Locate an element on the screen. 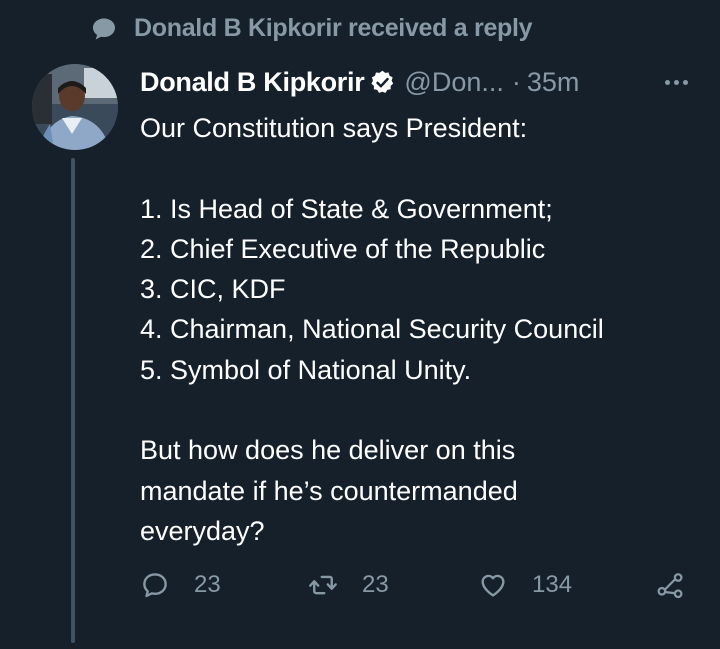 The image size is (720, 649). tweet-text-closing: mandate if he’s countermanded is located at coordinates (329, 490).